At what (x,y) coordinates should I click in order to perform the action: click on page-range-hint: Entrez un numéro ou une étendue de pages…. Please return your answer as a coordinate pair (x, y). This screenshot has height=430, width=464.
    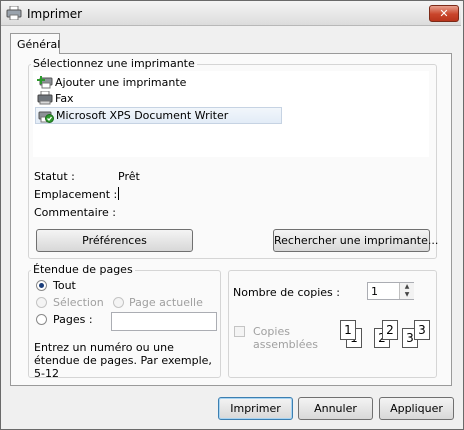
    Looking at the image, I should click on (123, 360).